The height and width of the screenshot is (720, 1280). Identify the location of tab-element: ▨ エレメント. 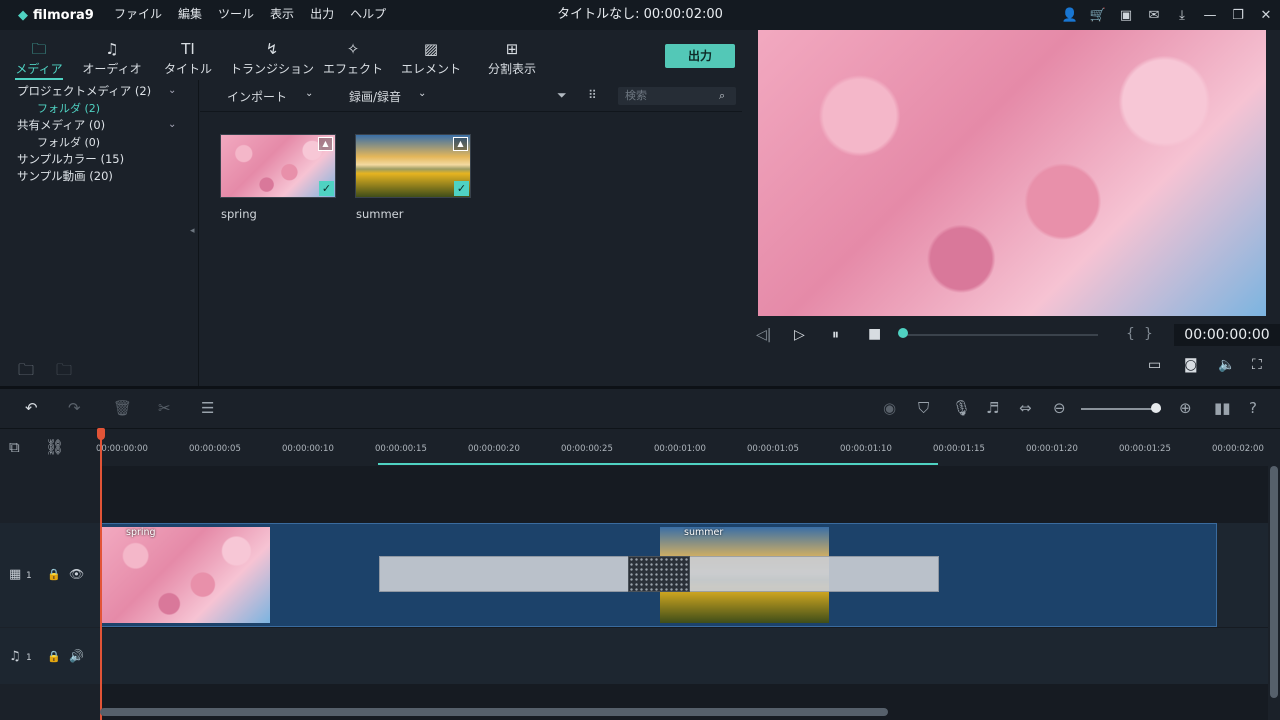
(431, 55).